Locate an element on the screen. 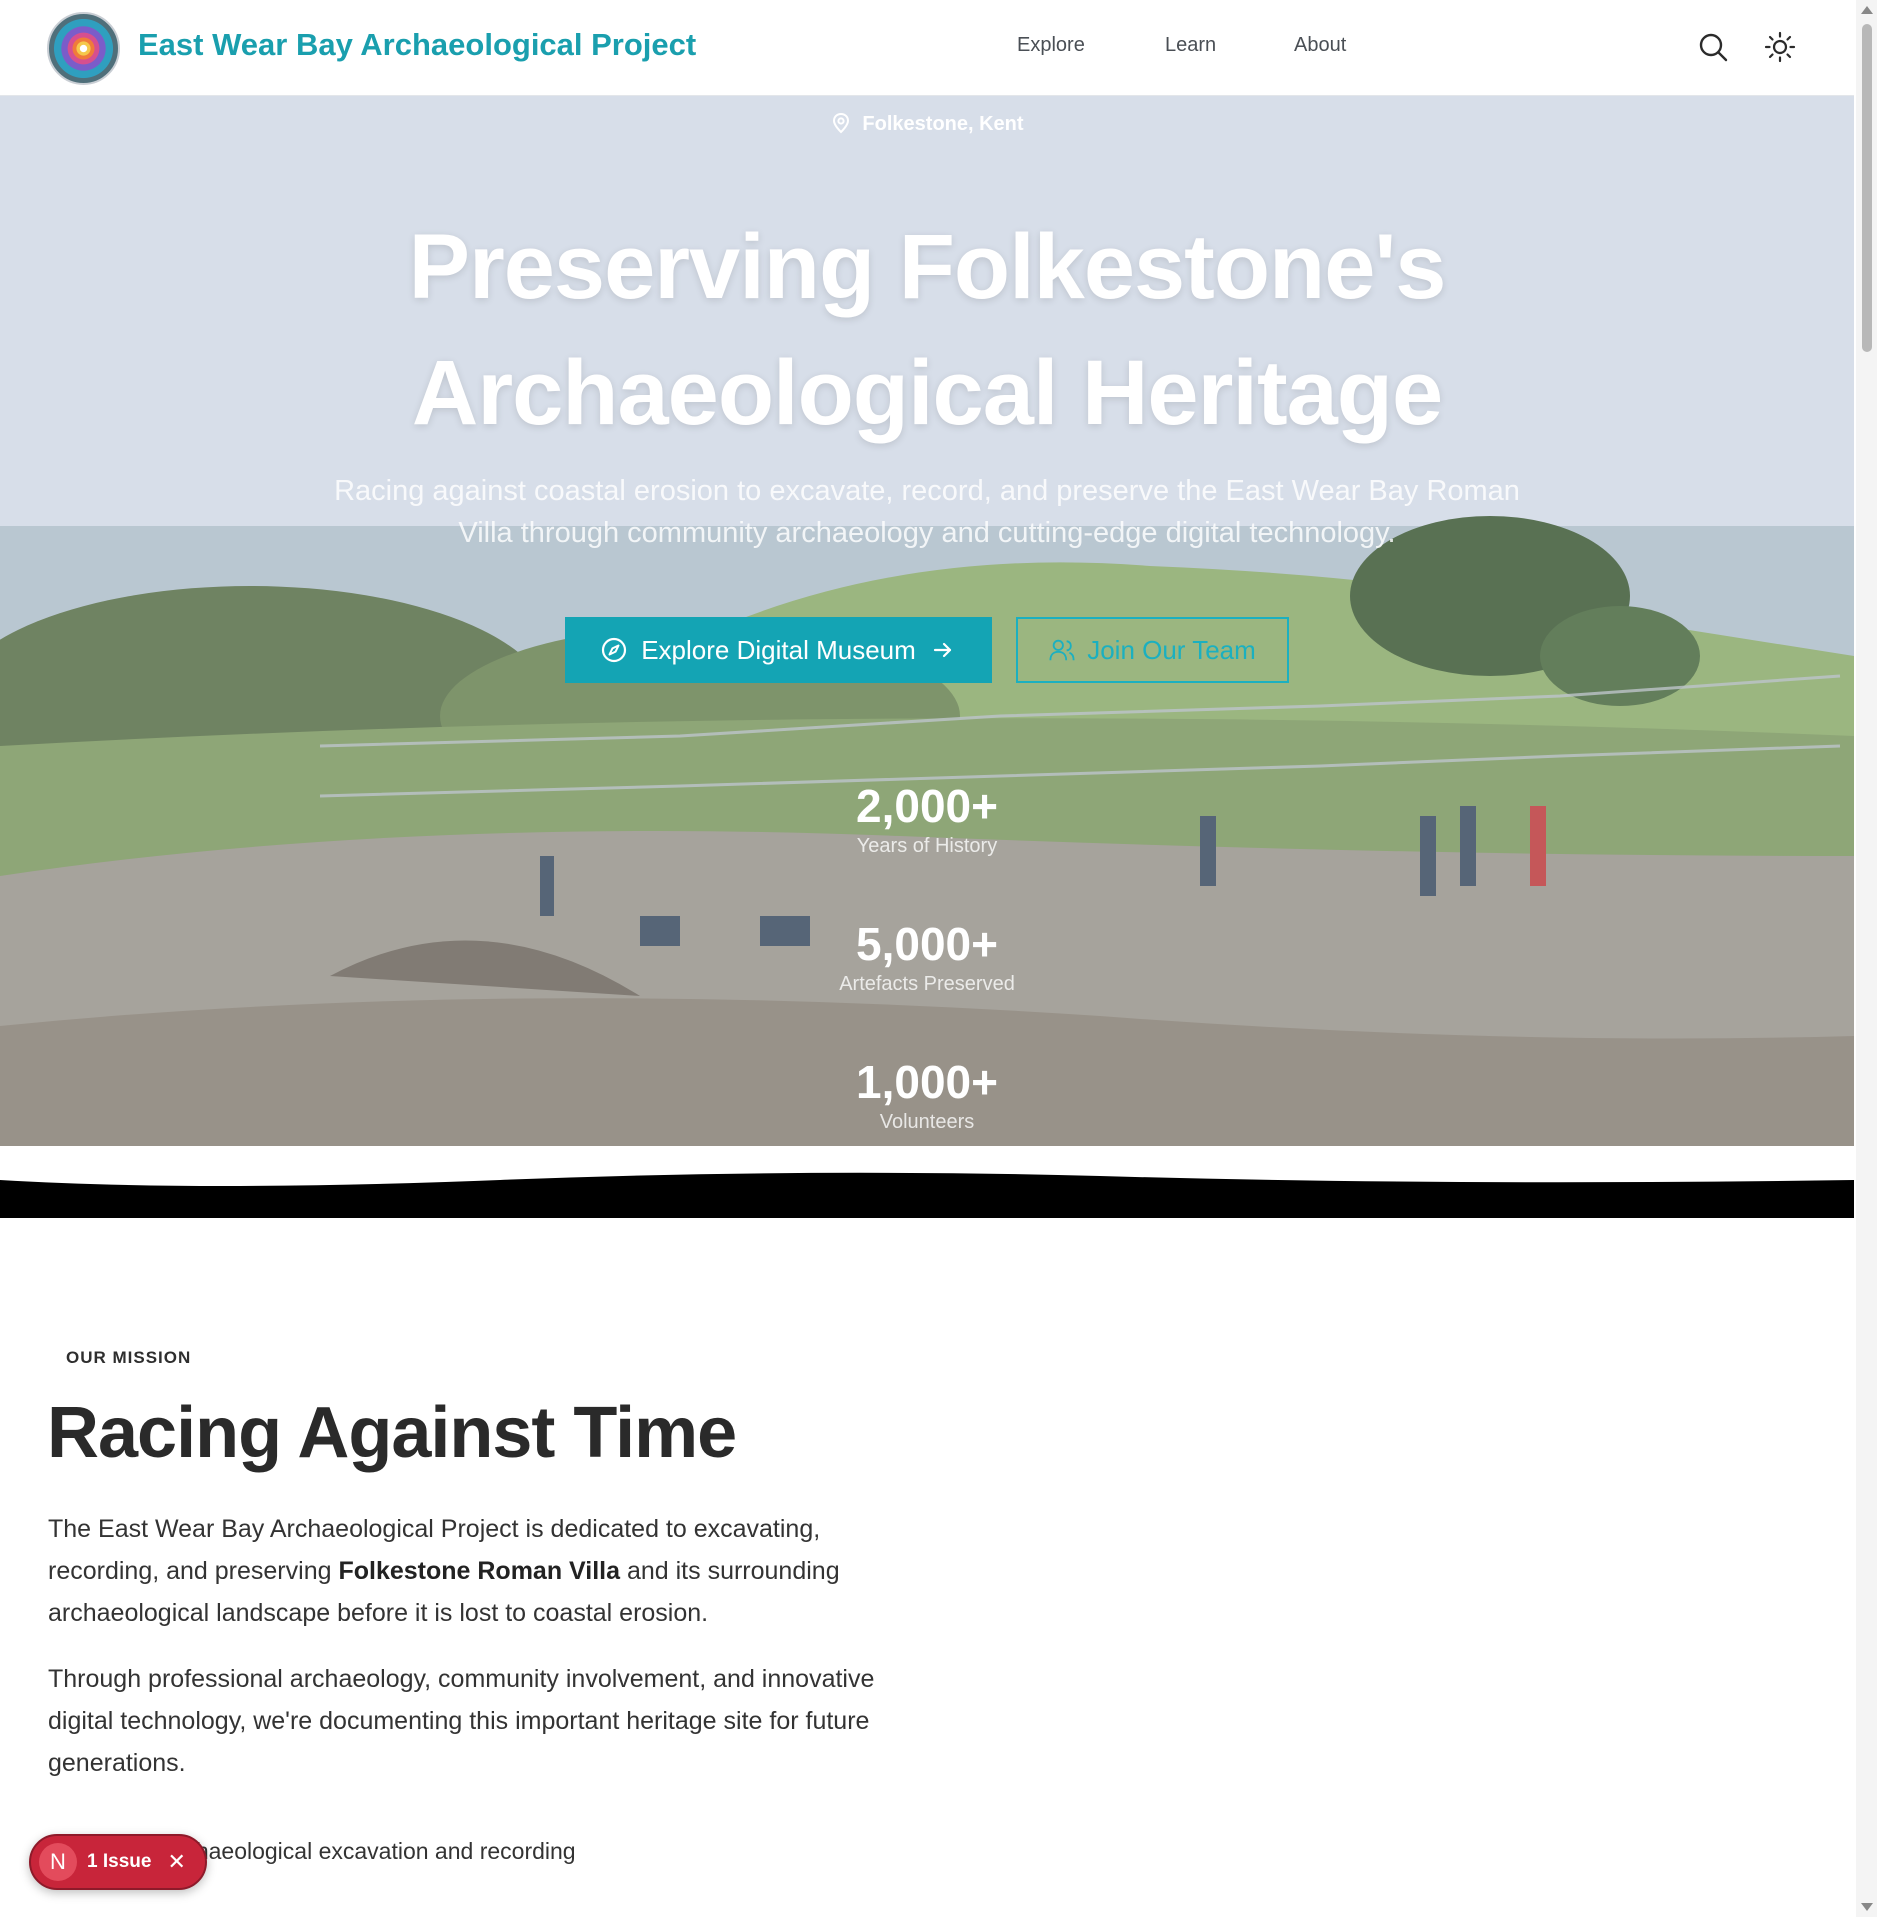  stat-years-of-history: 2,000+ Years of History is located at coordinates (927, 819).